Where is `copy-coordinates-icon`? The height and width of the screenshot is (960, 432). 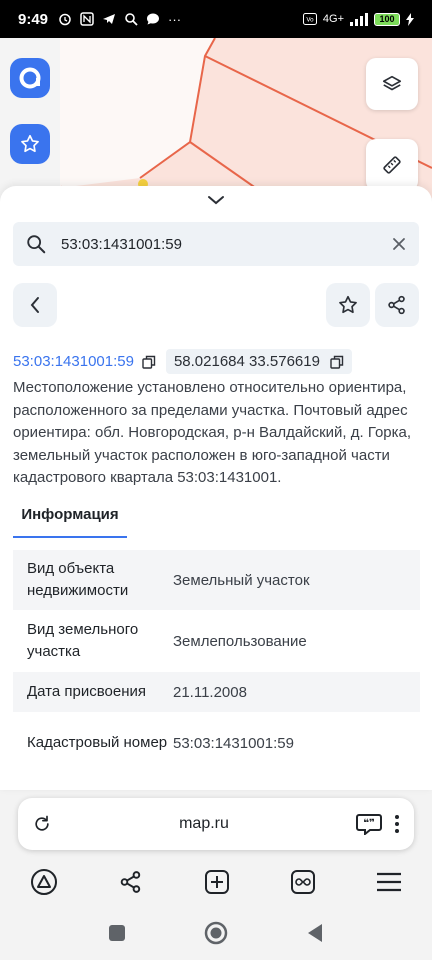
copy-coordinates-icon is located at coordinates (337, 362).